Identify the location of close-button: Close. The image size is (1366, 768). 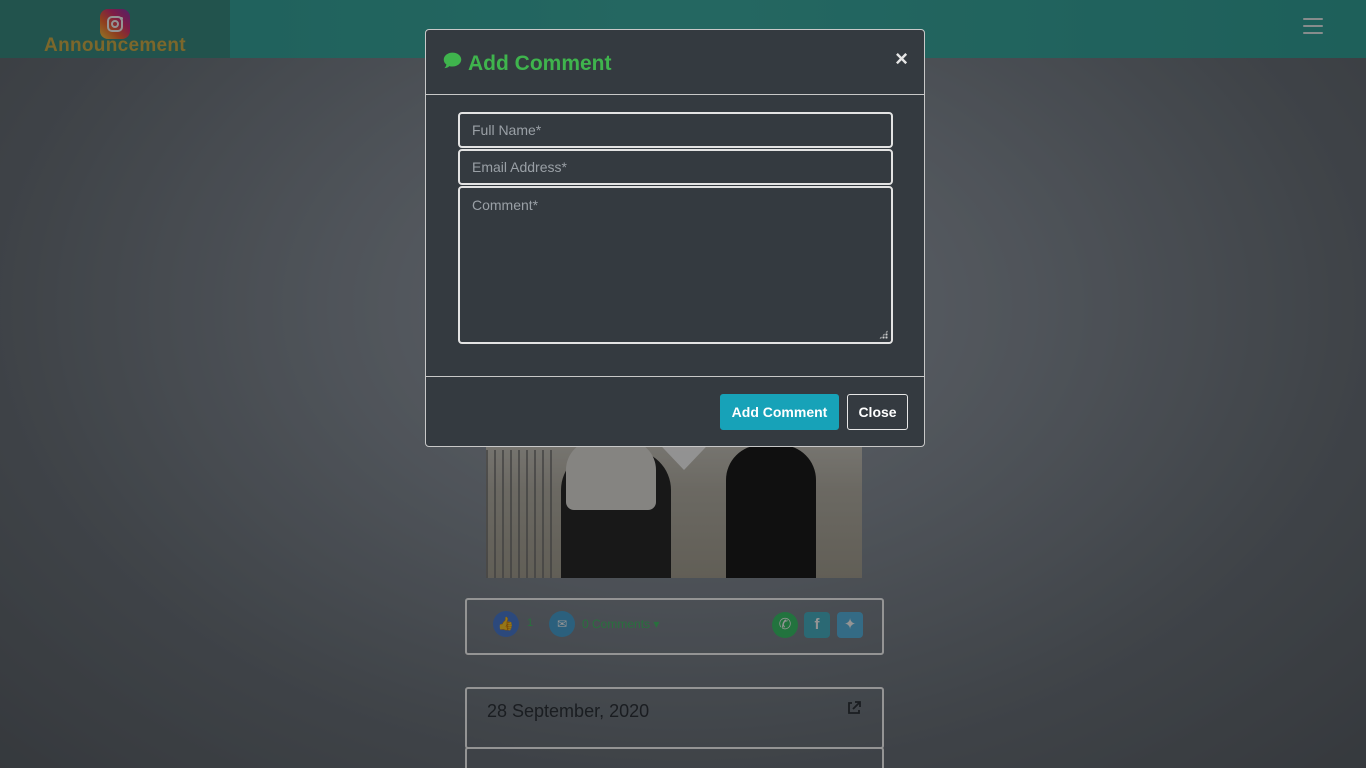
(877, 412).